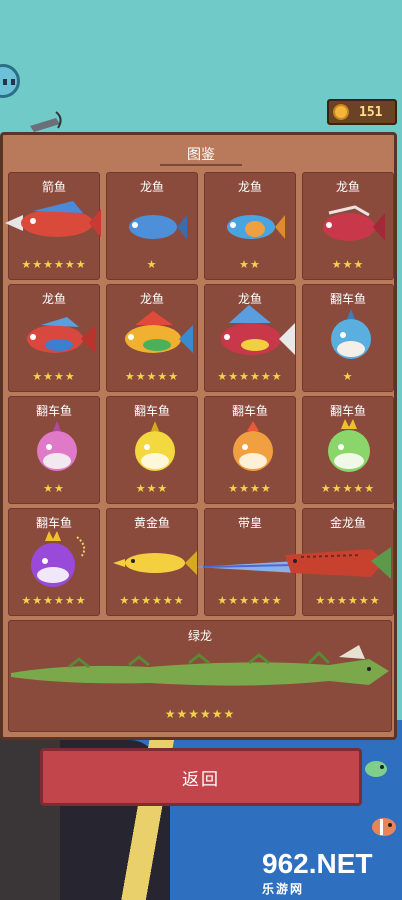  What do you see at coordinates (347, 523) in the screenshot?
I see `fish-name: 金龙鱼` at bounding box center [347, 523].